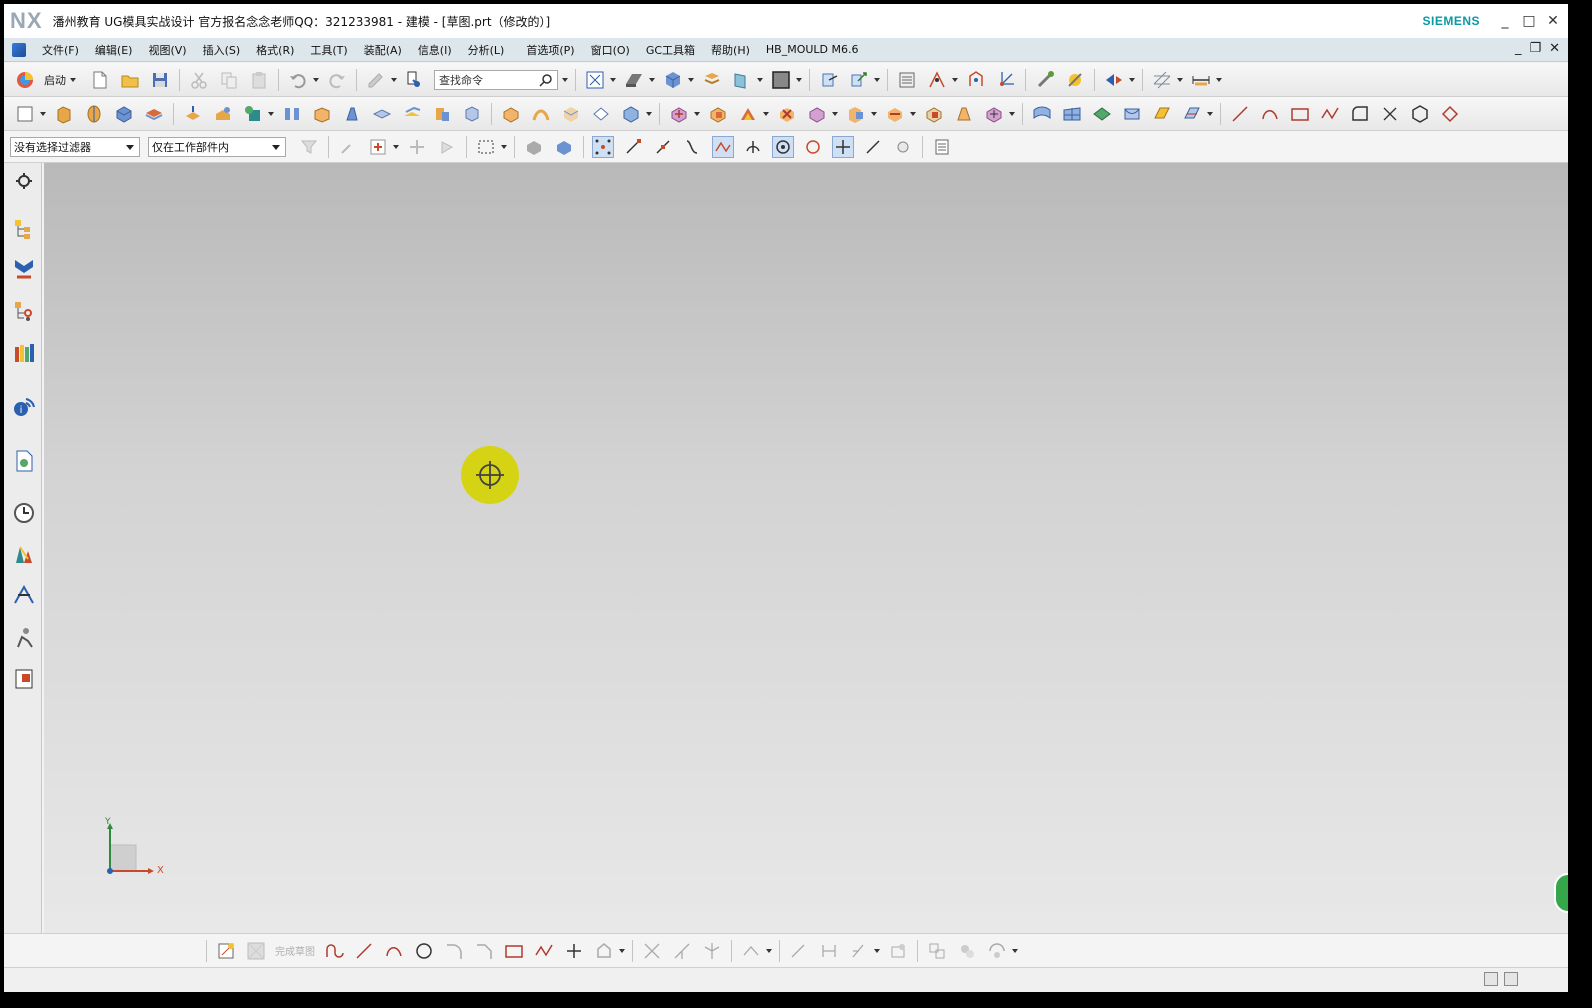  I want to click on quick-pick-icon, so click(942, 147).